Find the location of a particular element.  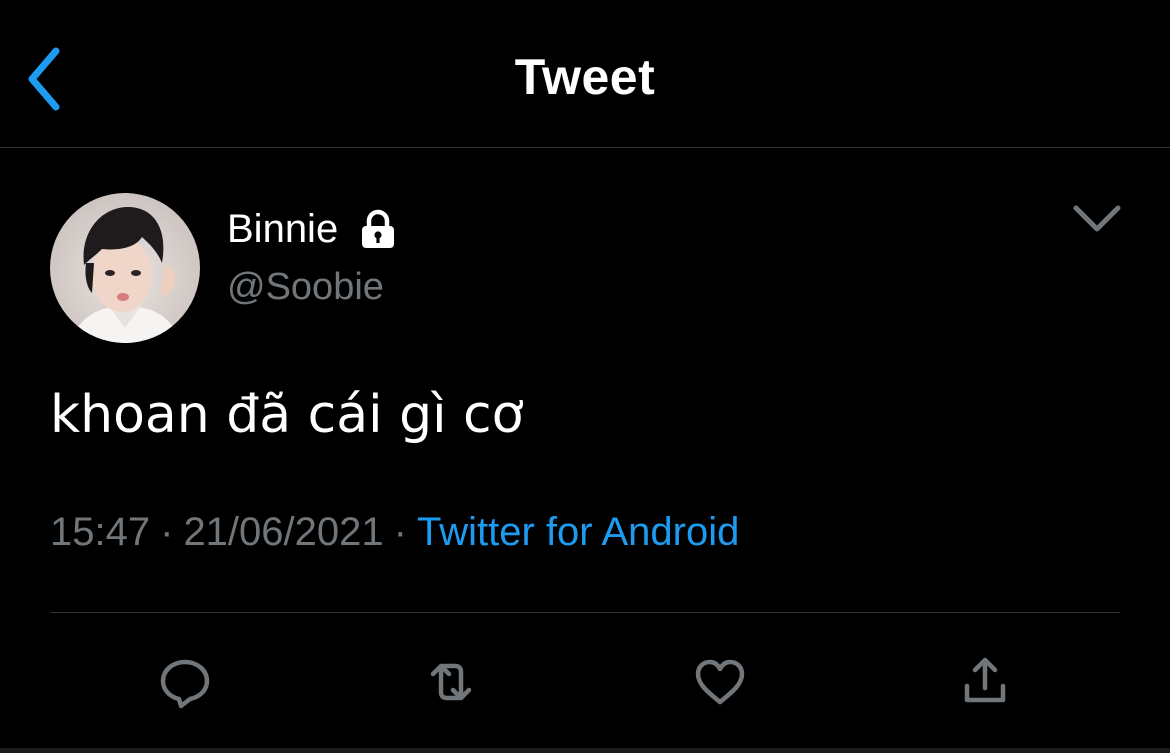

reply-icon is located at coordinates (185, 684).